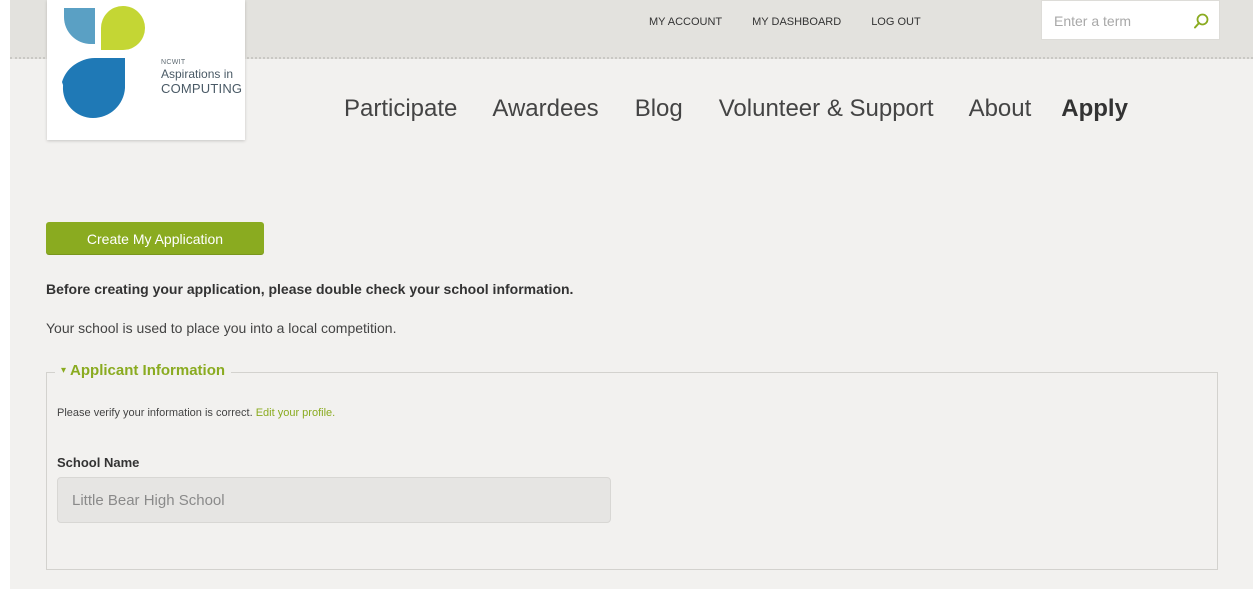  I want to click on nav-participate: Participate, so click(400, 109).